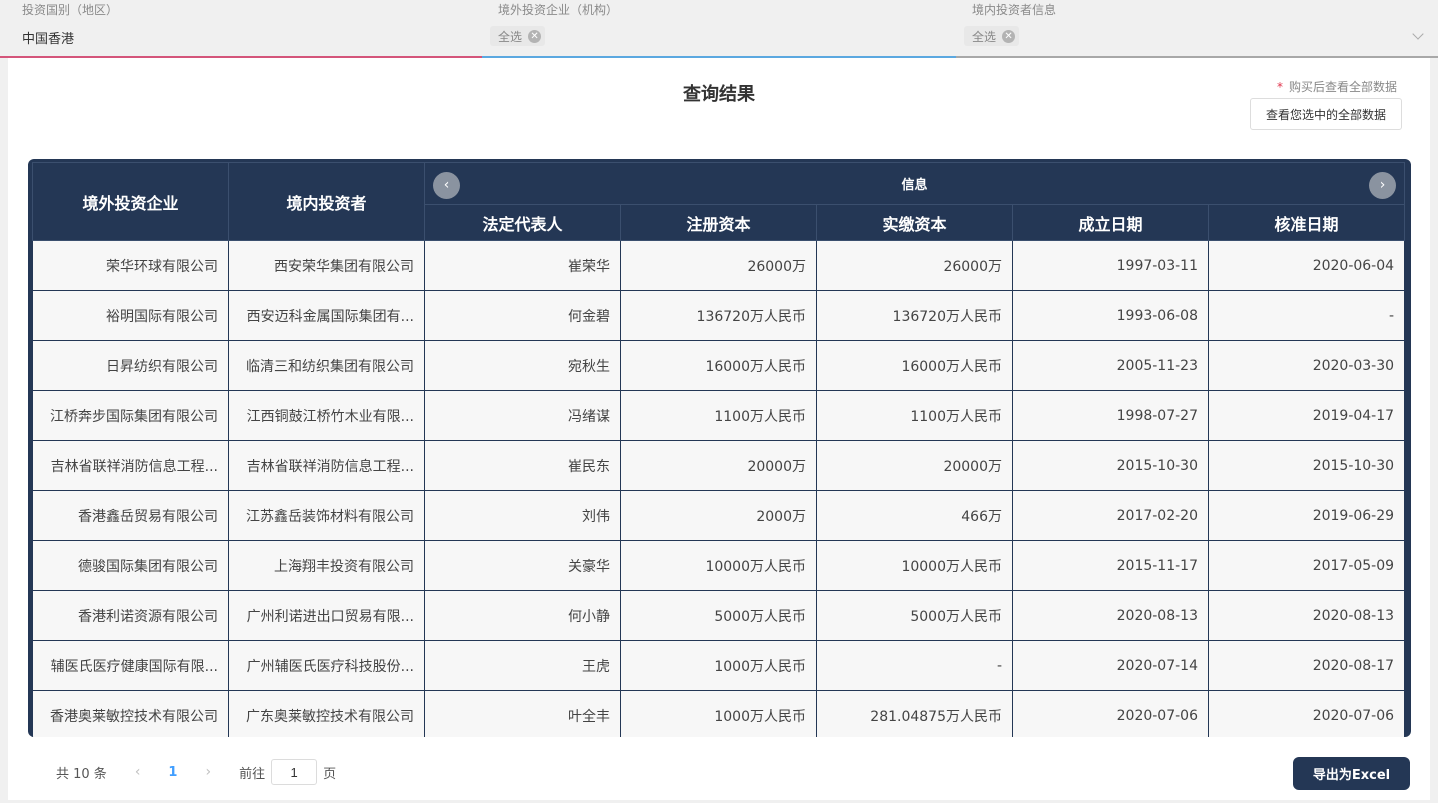  Describe the element at coordinates (1306, 365) in the screenshot. I see `cell-approved-date: 2020-03-30` at that location.